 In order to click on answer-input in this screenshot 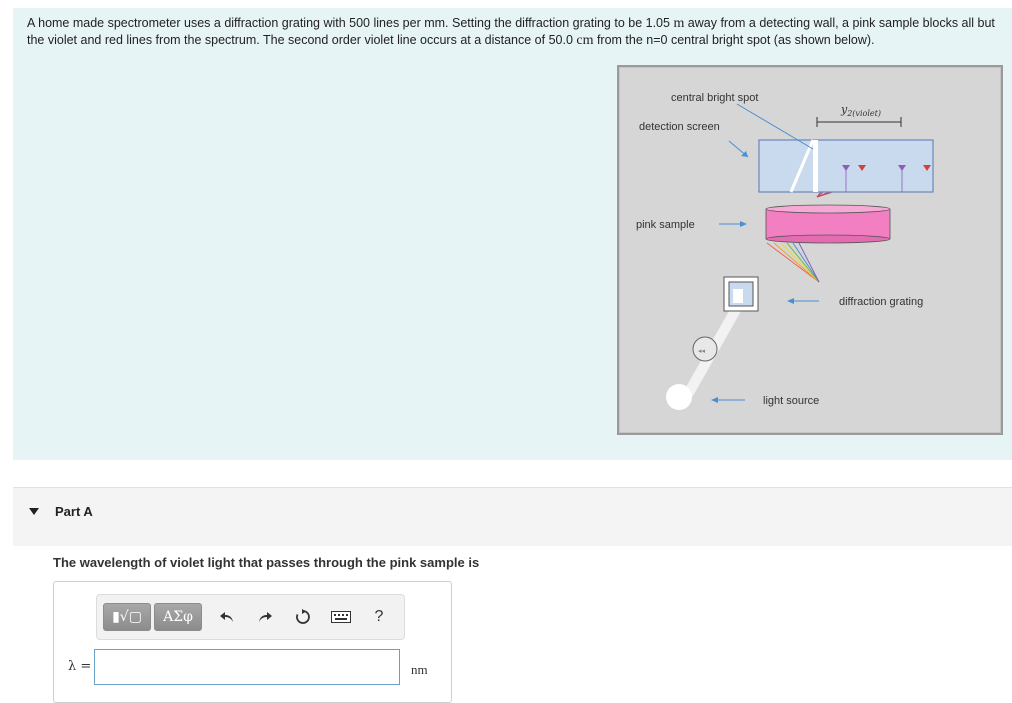, I will do `click(247, 667)`.